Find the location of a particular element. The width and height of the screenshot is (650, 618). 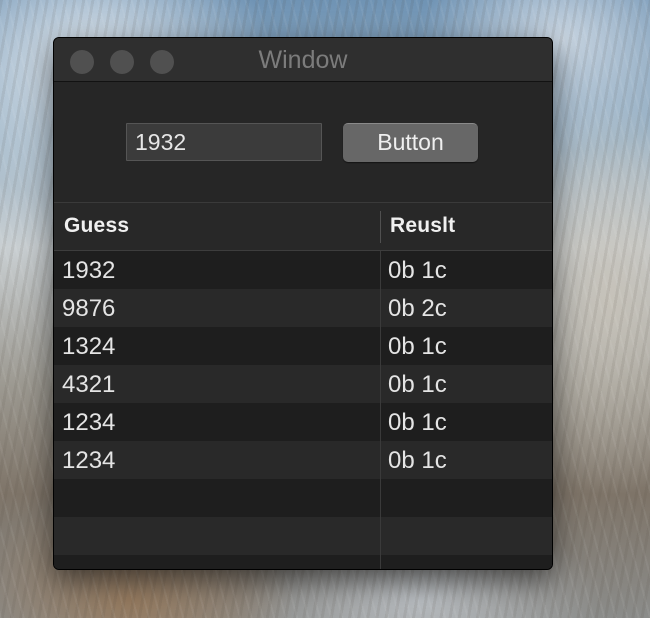

column-header-guess: Guess is located at coordinates (96, 226).